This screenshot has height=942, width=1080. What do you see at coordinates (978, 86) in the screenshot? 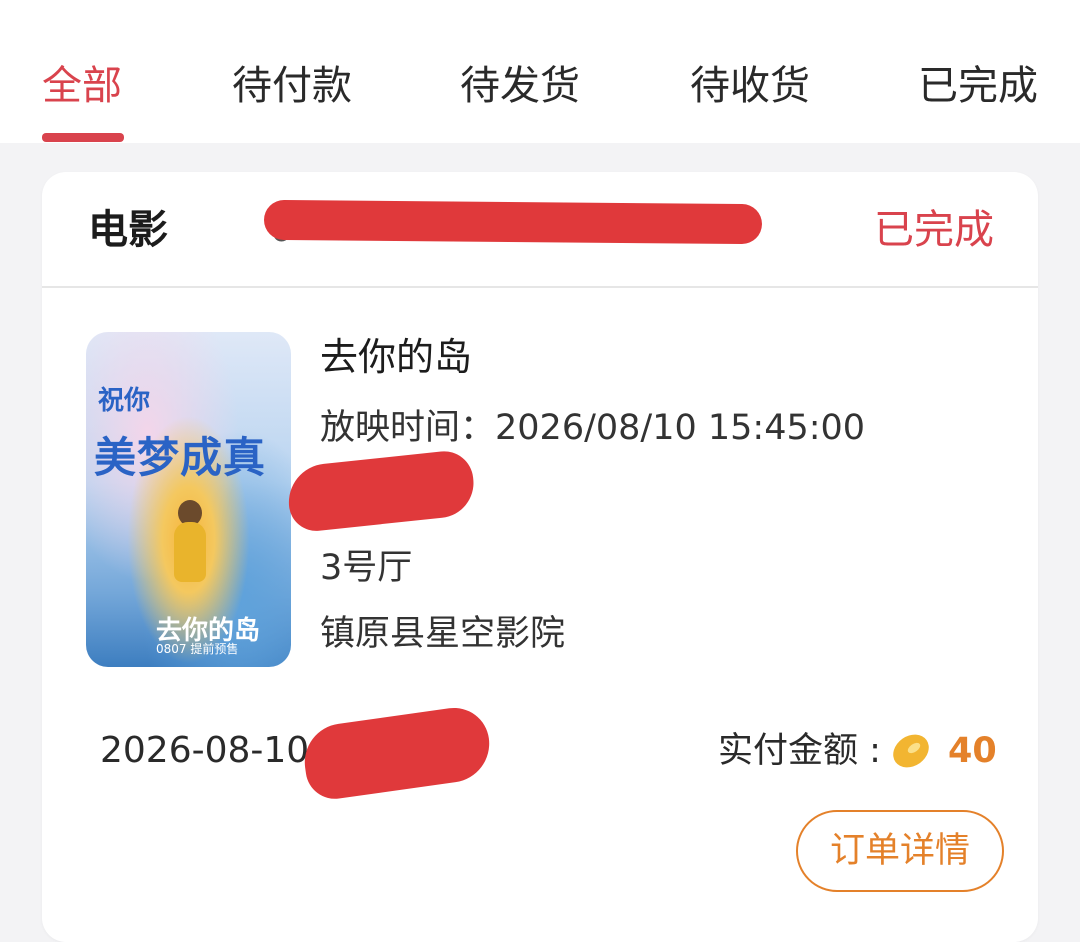
I see `tab-completed: 已完成` at bounding box center [978, 86].